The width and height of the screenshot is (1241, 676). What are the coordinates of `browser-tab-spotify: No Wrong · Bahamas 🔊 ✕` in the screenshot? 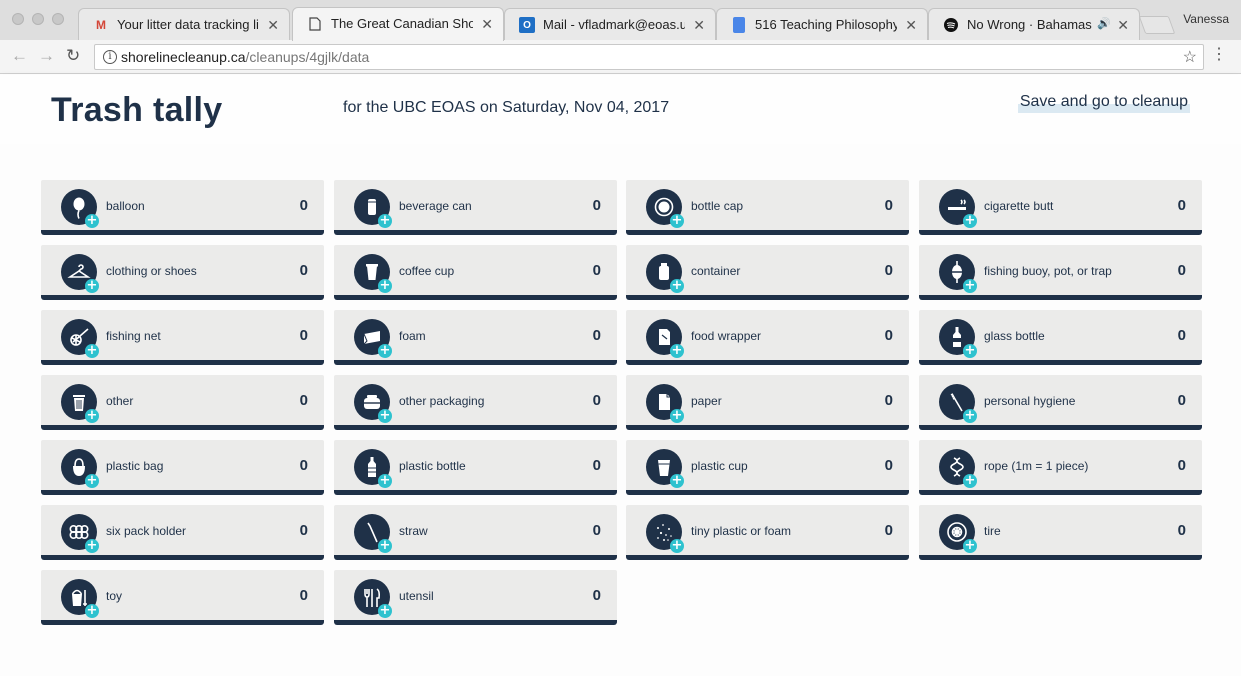 It's located at (1034, 24).